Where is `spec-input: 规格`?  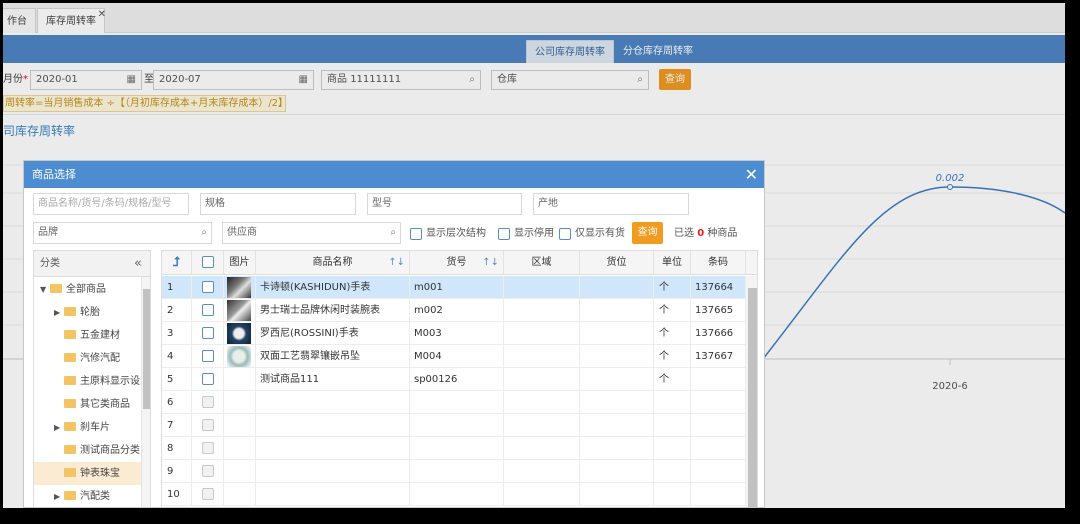
spec-input: 规格 is located at coordinates (278, 204).